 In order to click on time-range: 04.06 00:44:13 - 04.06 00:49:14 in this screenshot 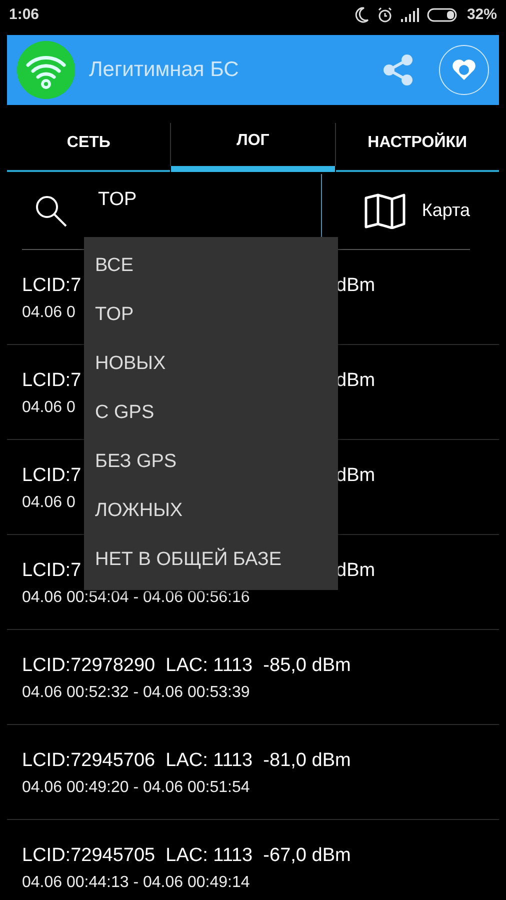, I will do `click(136, 882)`.